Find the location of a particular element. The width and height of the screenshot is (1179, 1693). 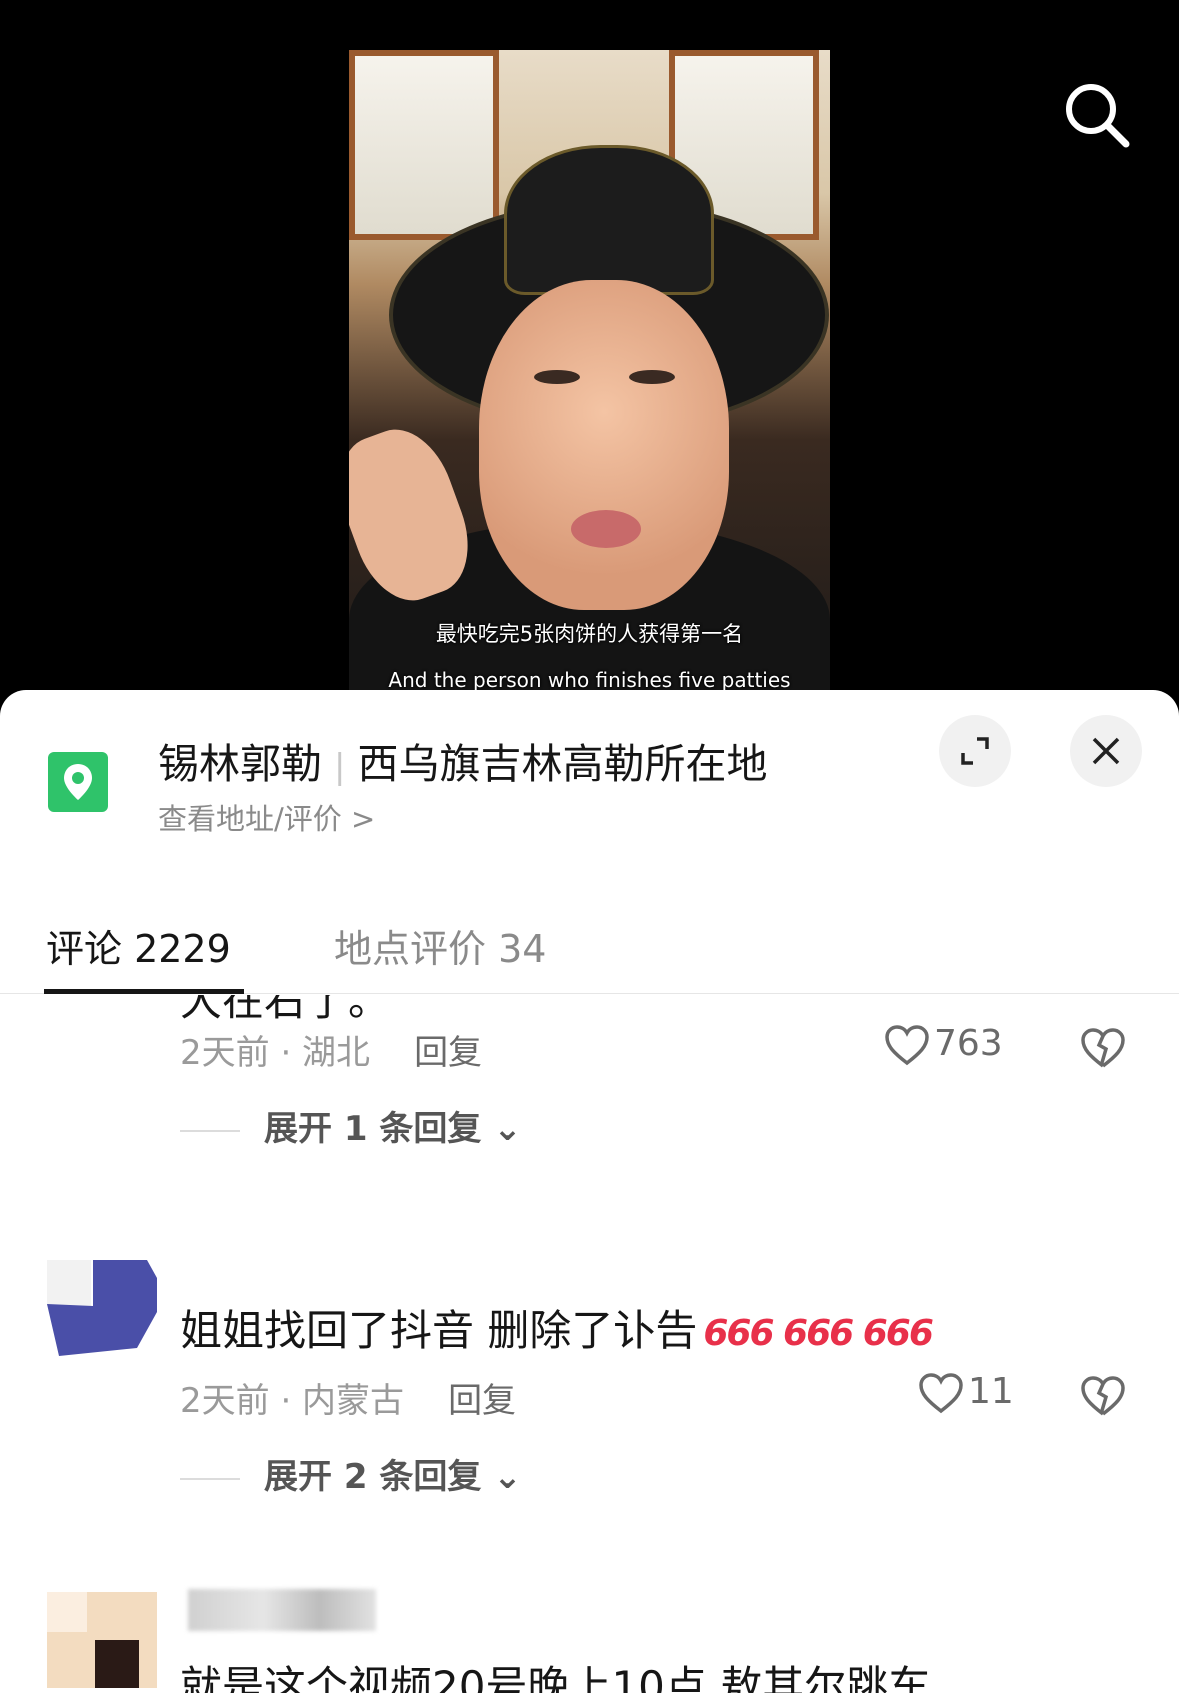

mouth is located at coordinates (606, 529).